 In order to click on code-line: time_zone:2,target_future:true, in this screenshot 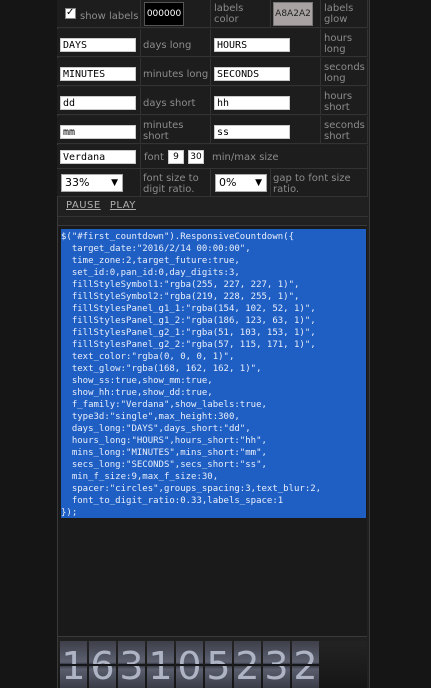, I will do `click(150, 261)`.